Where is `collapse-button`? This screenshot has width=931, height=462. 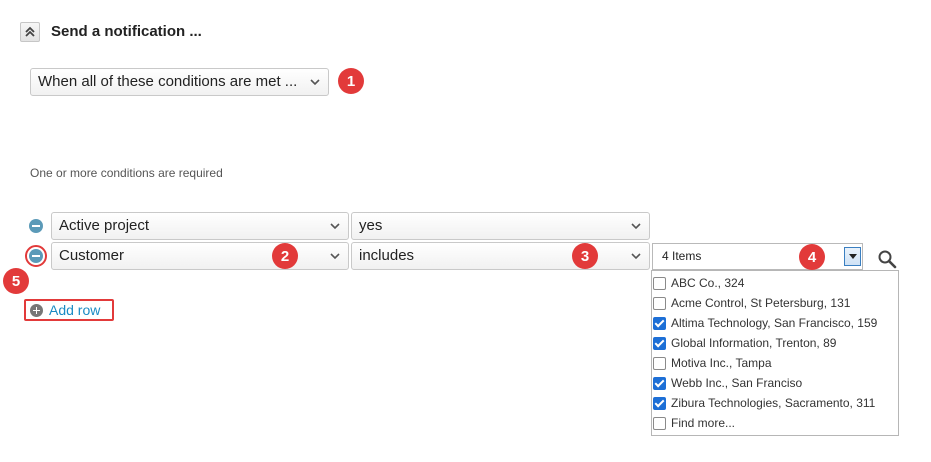 collapse-button is located at coordinates (30, 32).